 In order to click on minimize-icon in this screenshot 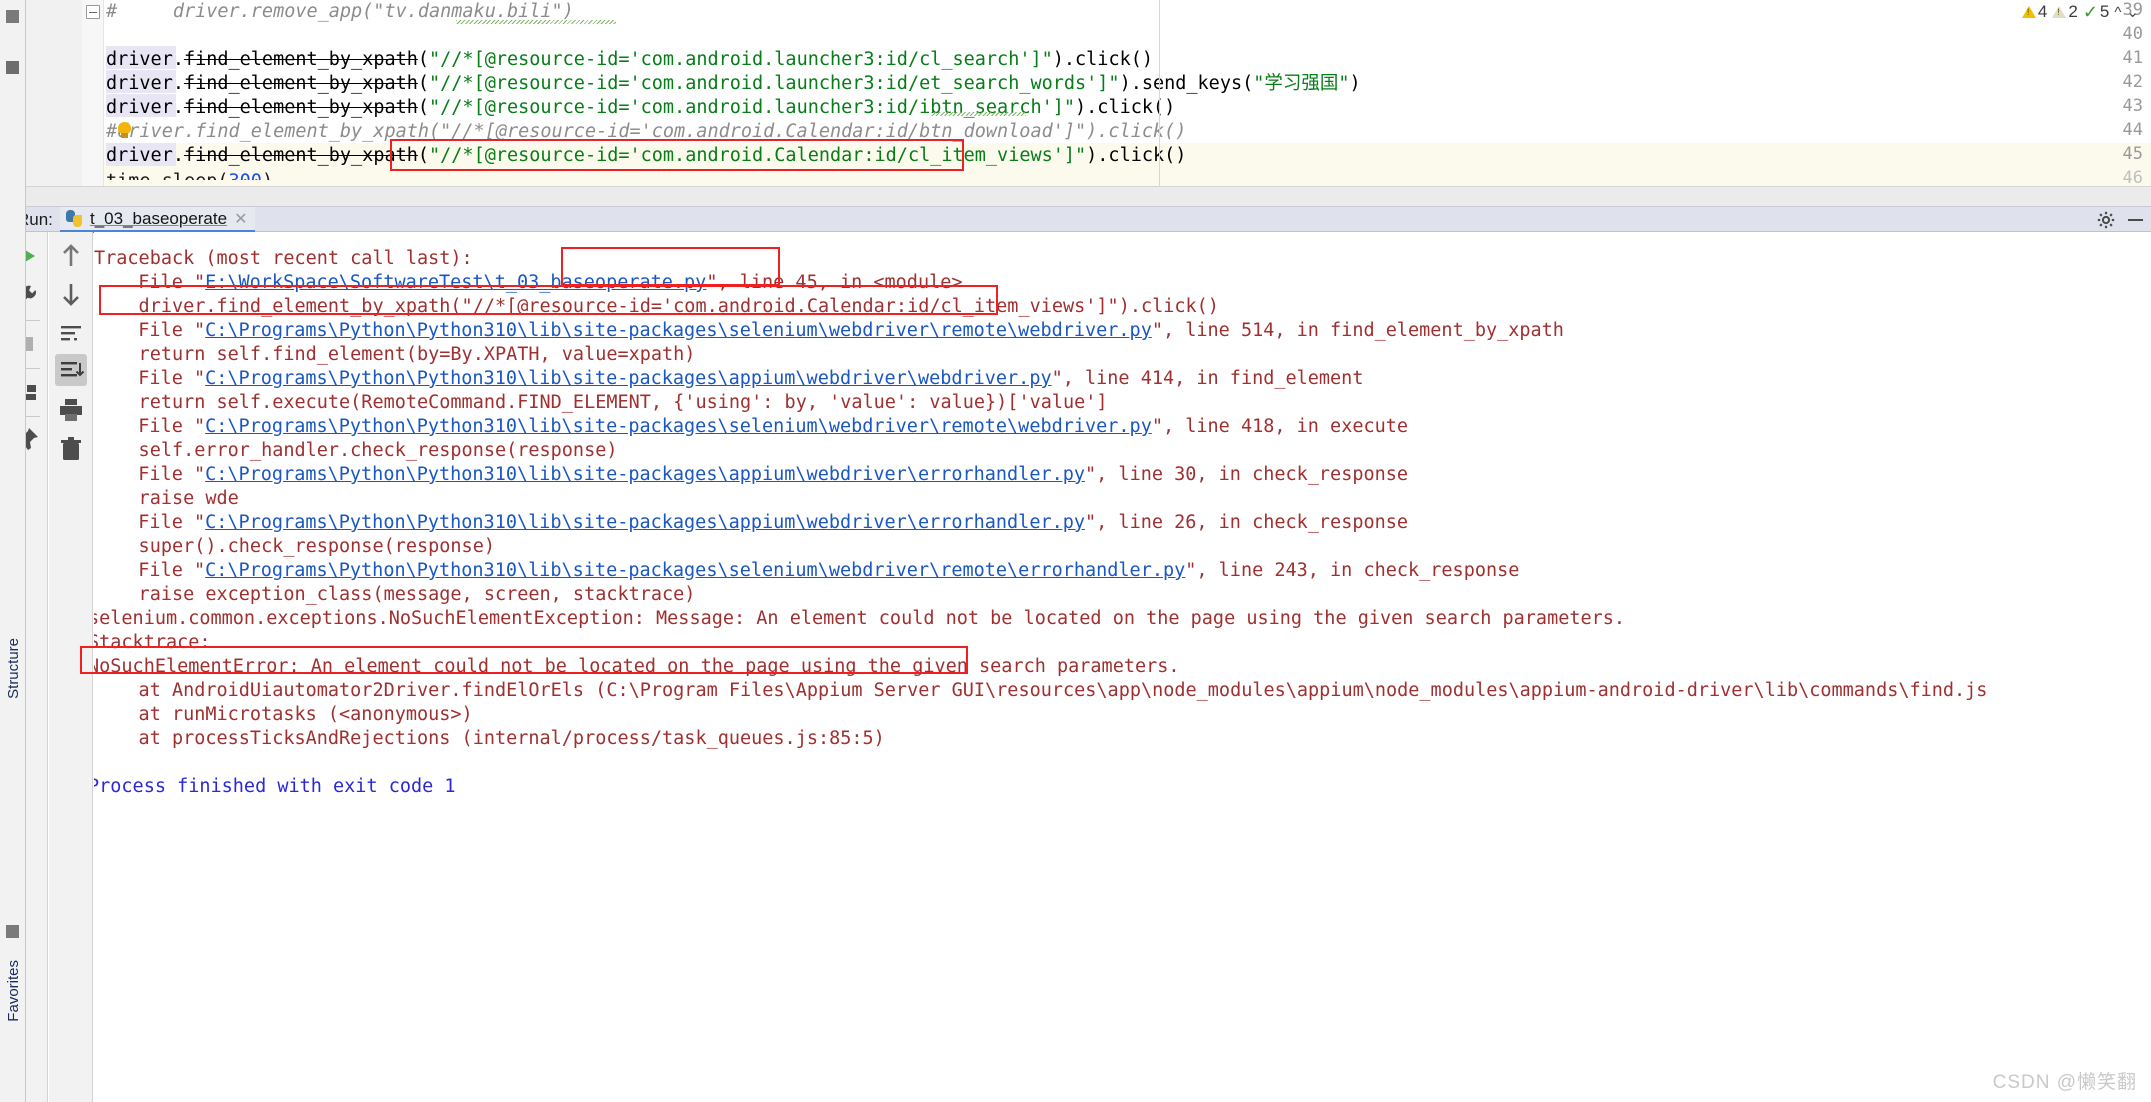, I will do `click(2135, 220)`.